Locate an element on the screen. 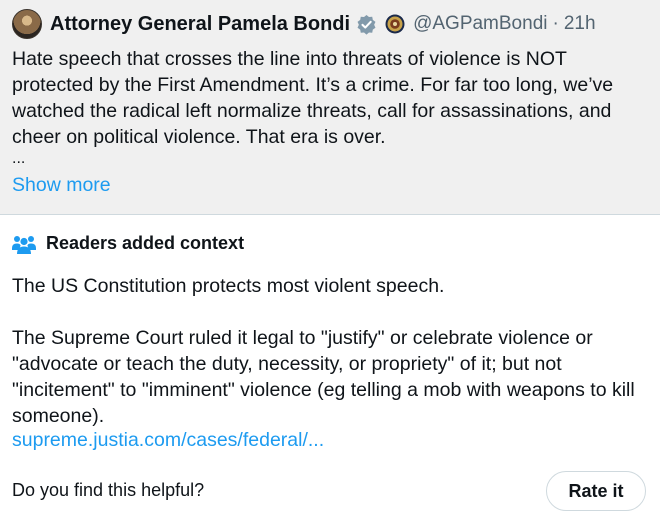  doj-seal-icon is located at coordinates (395, 24).